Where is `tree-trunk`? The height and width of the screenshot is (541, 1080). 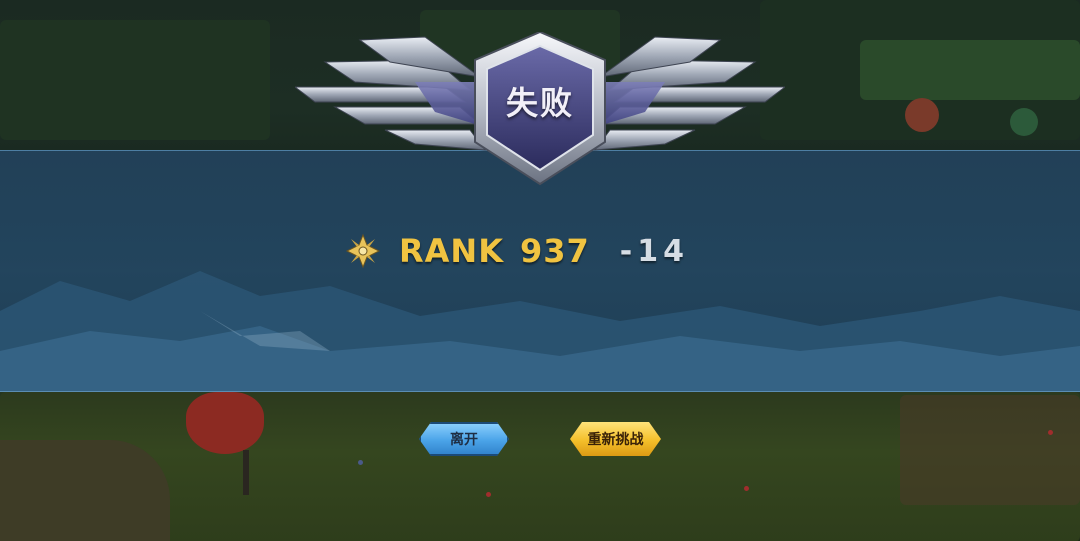 tree-trunk is located at coordinates (246, 472).